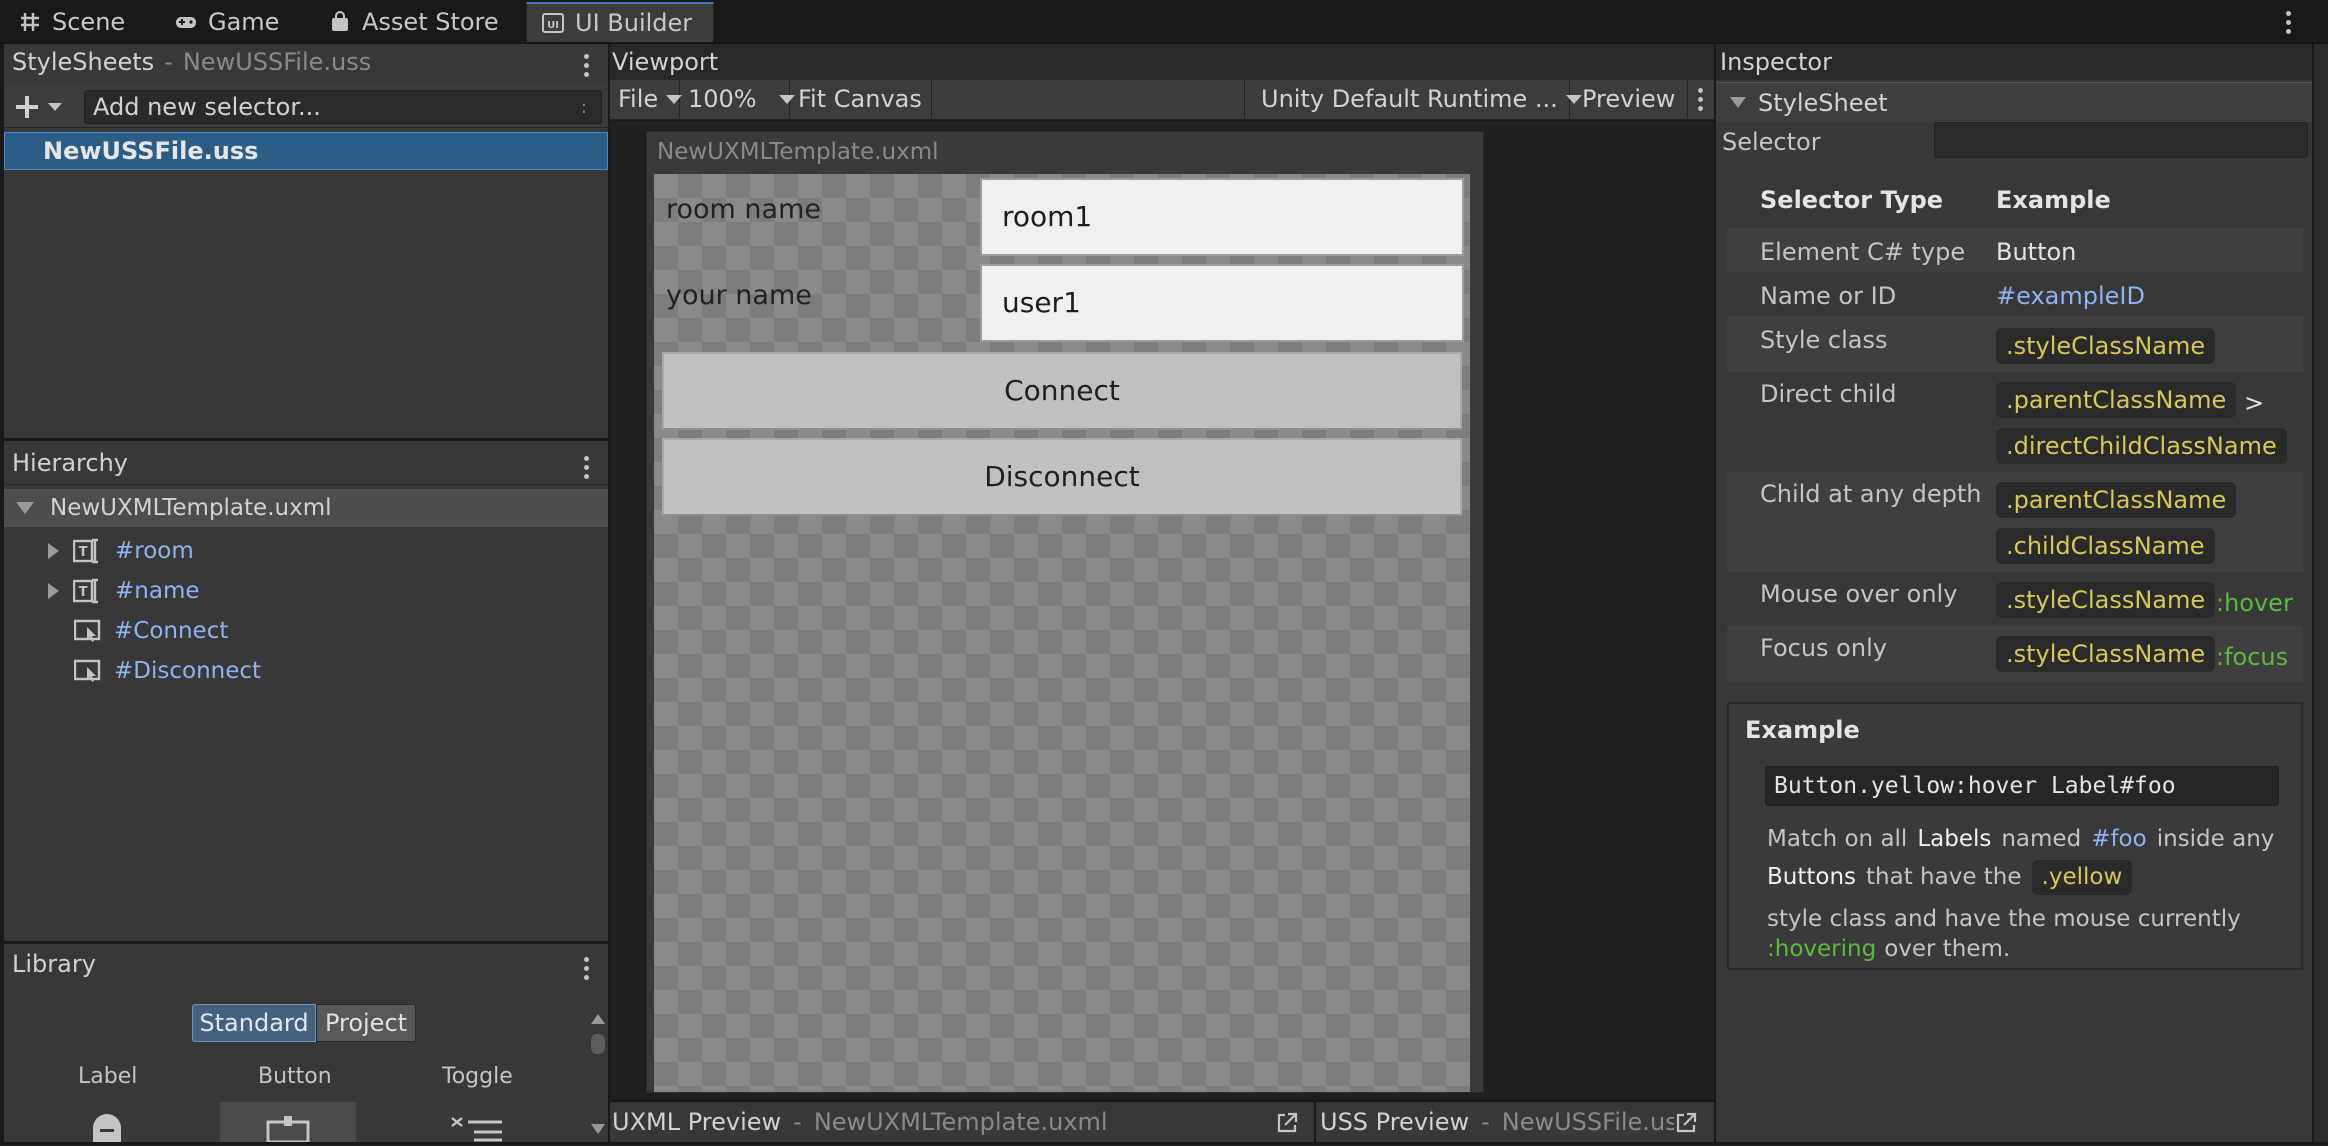 The width and height of the screenshot is (2328, 1146). I want to click on scroll-up-icon, so click(598, 1019).